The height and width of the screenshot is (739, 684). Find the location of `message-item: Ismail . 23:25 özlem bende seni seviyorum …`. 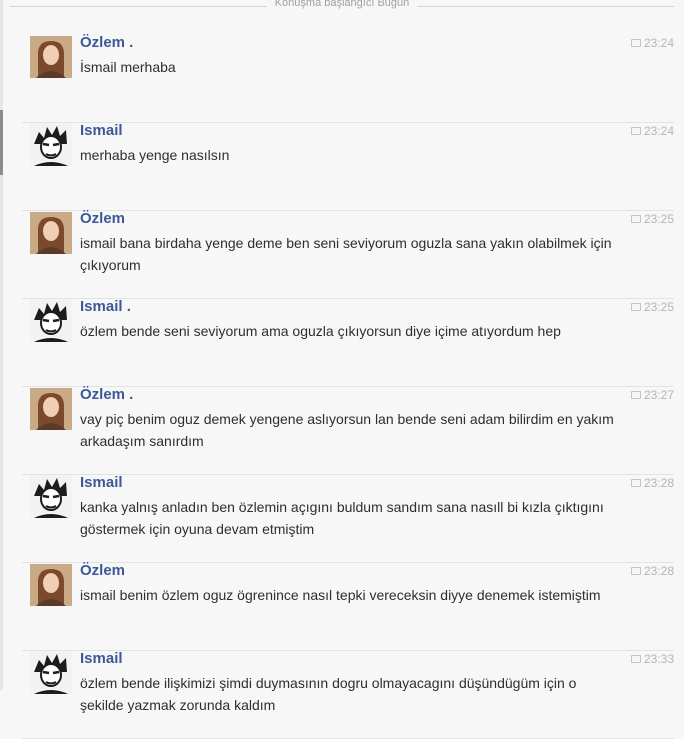

message-item: Ismail . 23:25 özlem bende seni seviyorum … is located at coordinates (348, 342).